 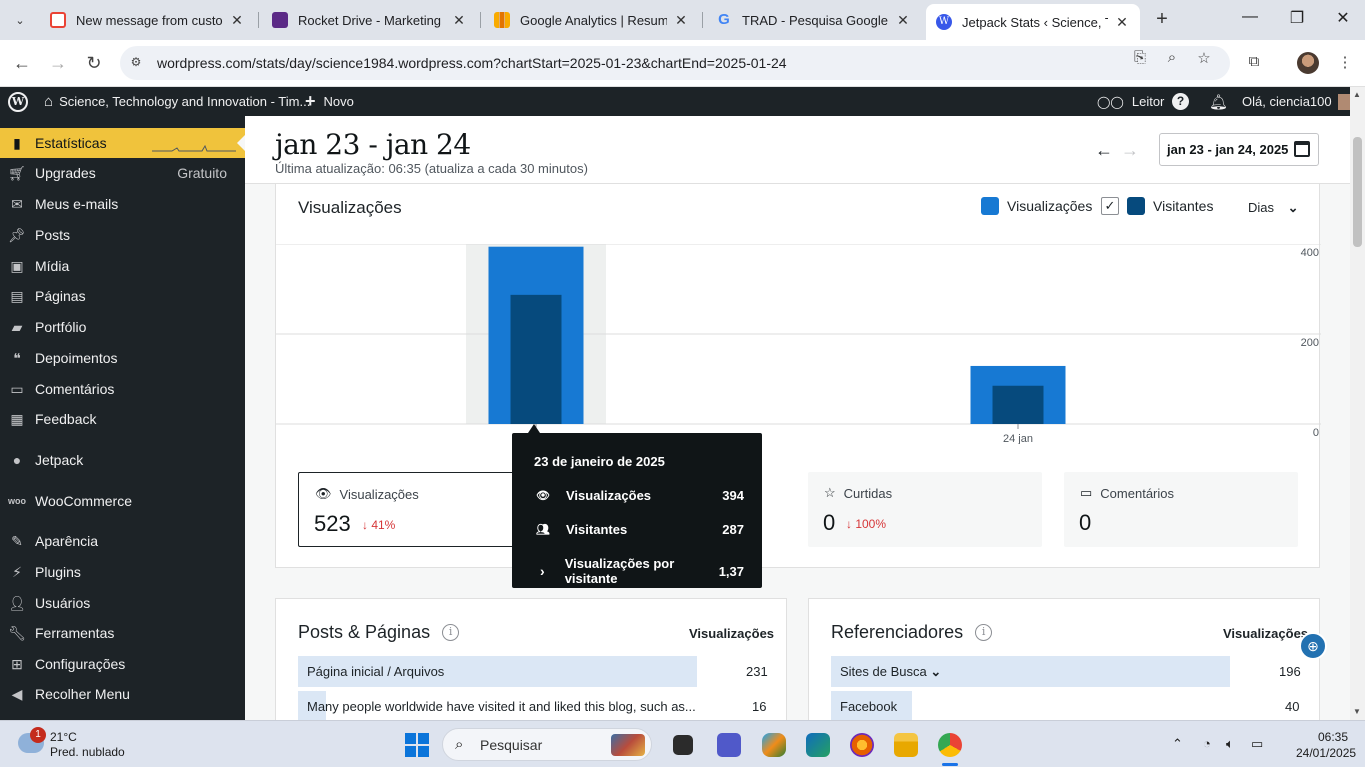 What do you see at coordinates (122, 541) in the screenshot?
I see `sidebar-item-appearance: ✎ Aparência` at bounding box center [122, 541].